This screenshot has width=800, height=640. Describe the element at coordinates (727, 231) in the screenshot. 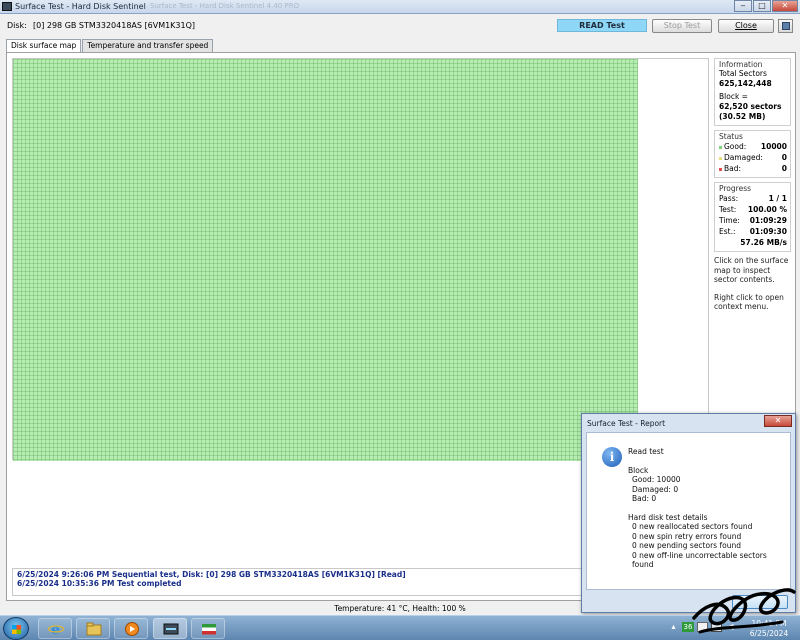

I see `est-label: Est.:` at that location.